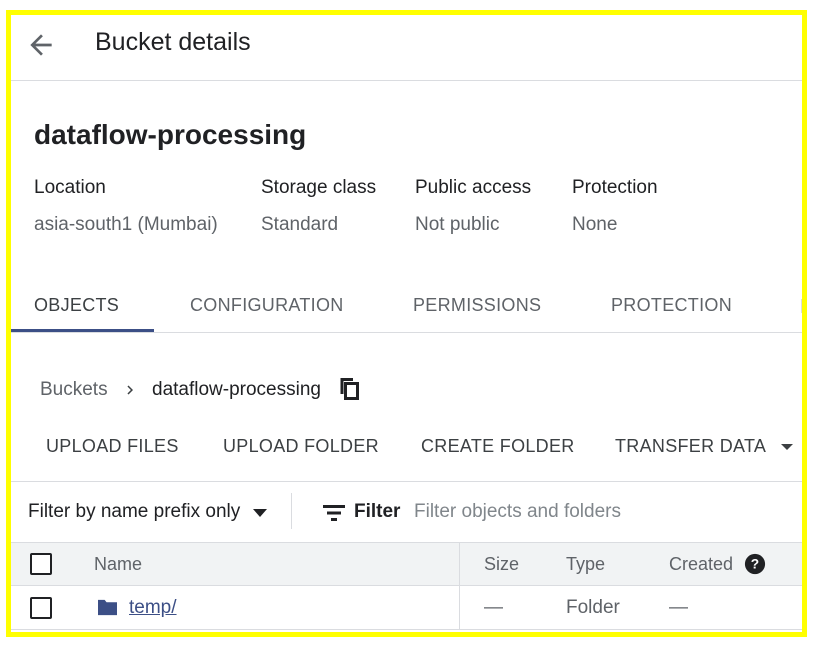 Image resolution: width=817 pixels, height=647 pixels. What do you see at coordinates (678, 607) in the screenshot?
I see `cell-created: —` at bounding box center [678, 607].